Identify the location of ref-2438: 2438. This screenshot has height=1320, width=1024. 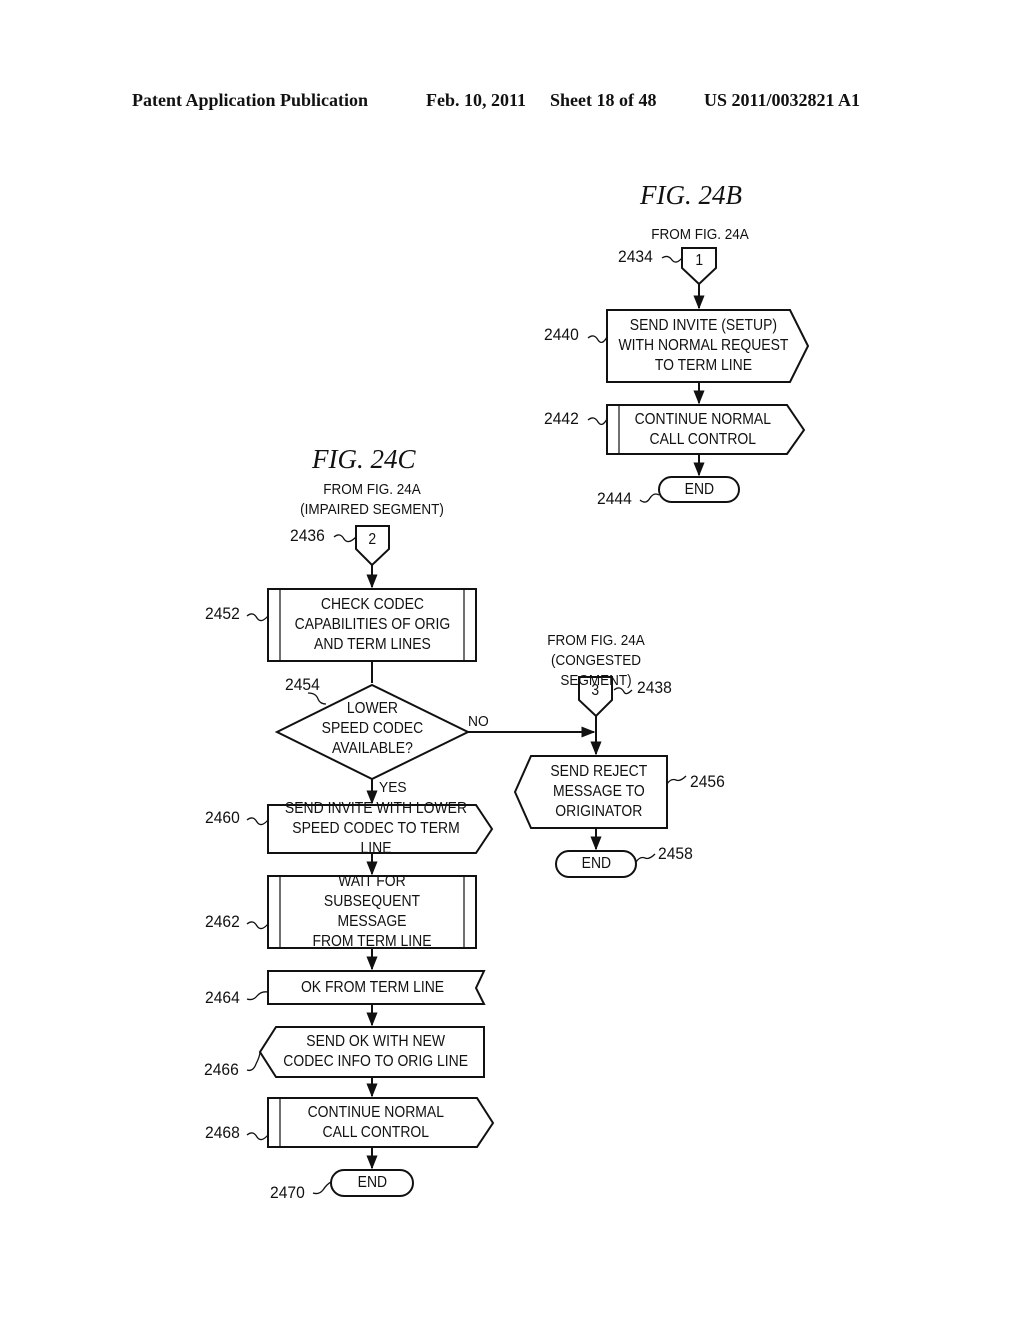
(654, 687).